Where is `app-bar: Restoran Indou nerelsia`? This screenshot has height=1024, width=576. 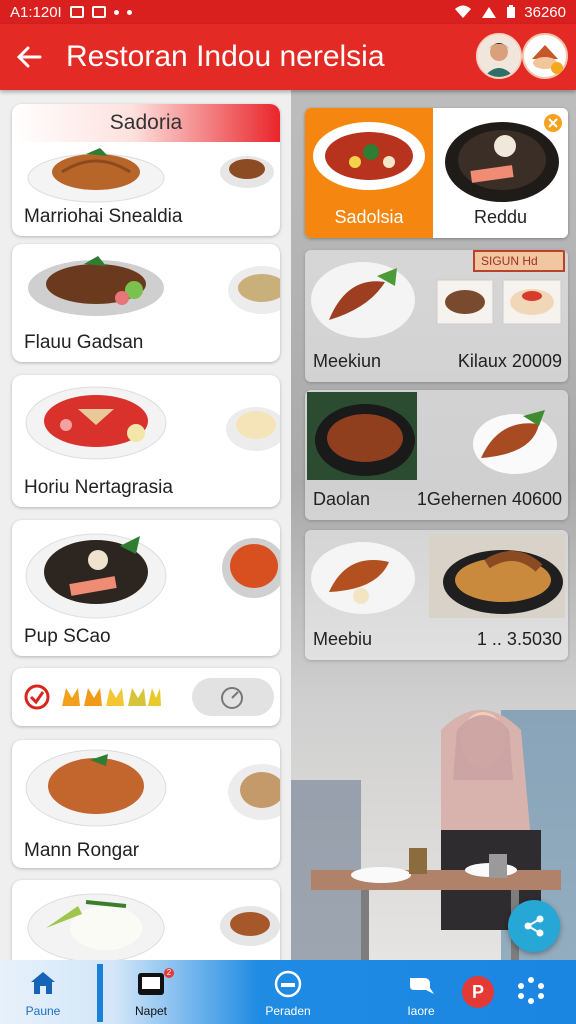
app-bar: Restoran Indou nerelsia is located at coordinates (288, 57).